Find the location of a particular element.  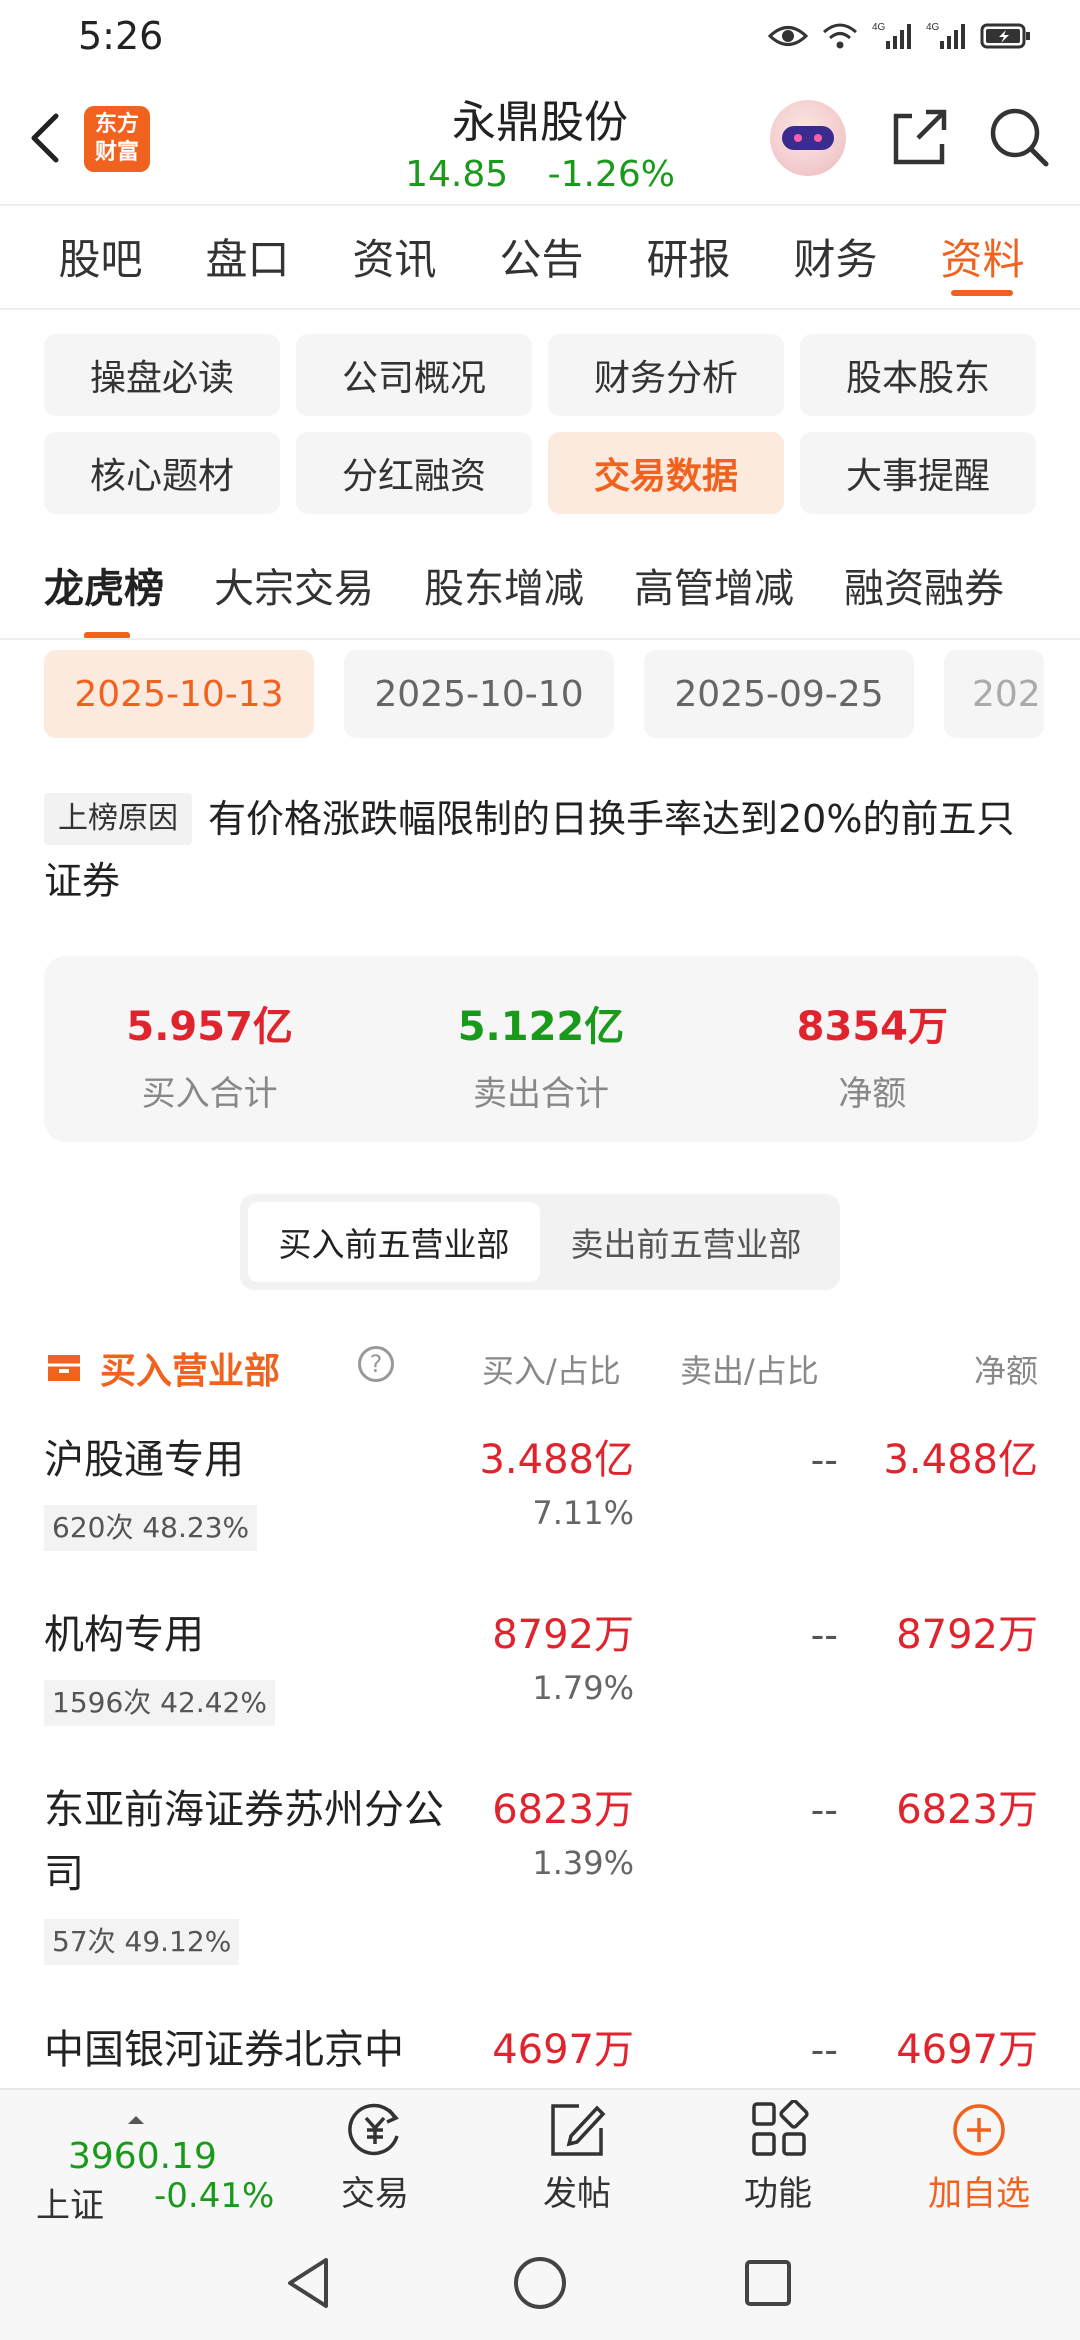

chip-dividends: 分红融资 is located at coordinates (414, 473).